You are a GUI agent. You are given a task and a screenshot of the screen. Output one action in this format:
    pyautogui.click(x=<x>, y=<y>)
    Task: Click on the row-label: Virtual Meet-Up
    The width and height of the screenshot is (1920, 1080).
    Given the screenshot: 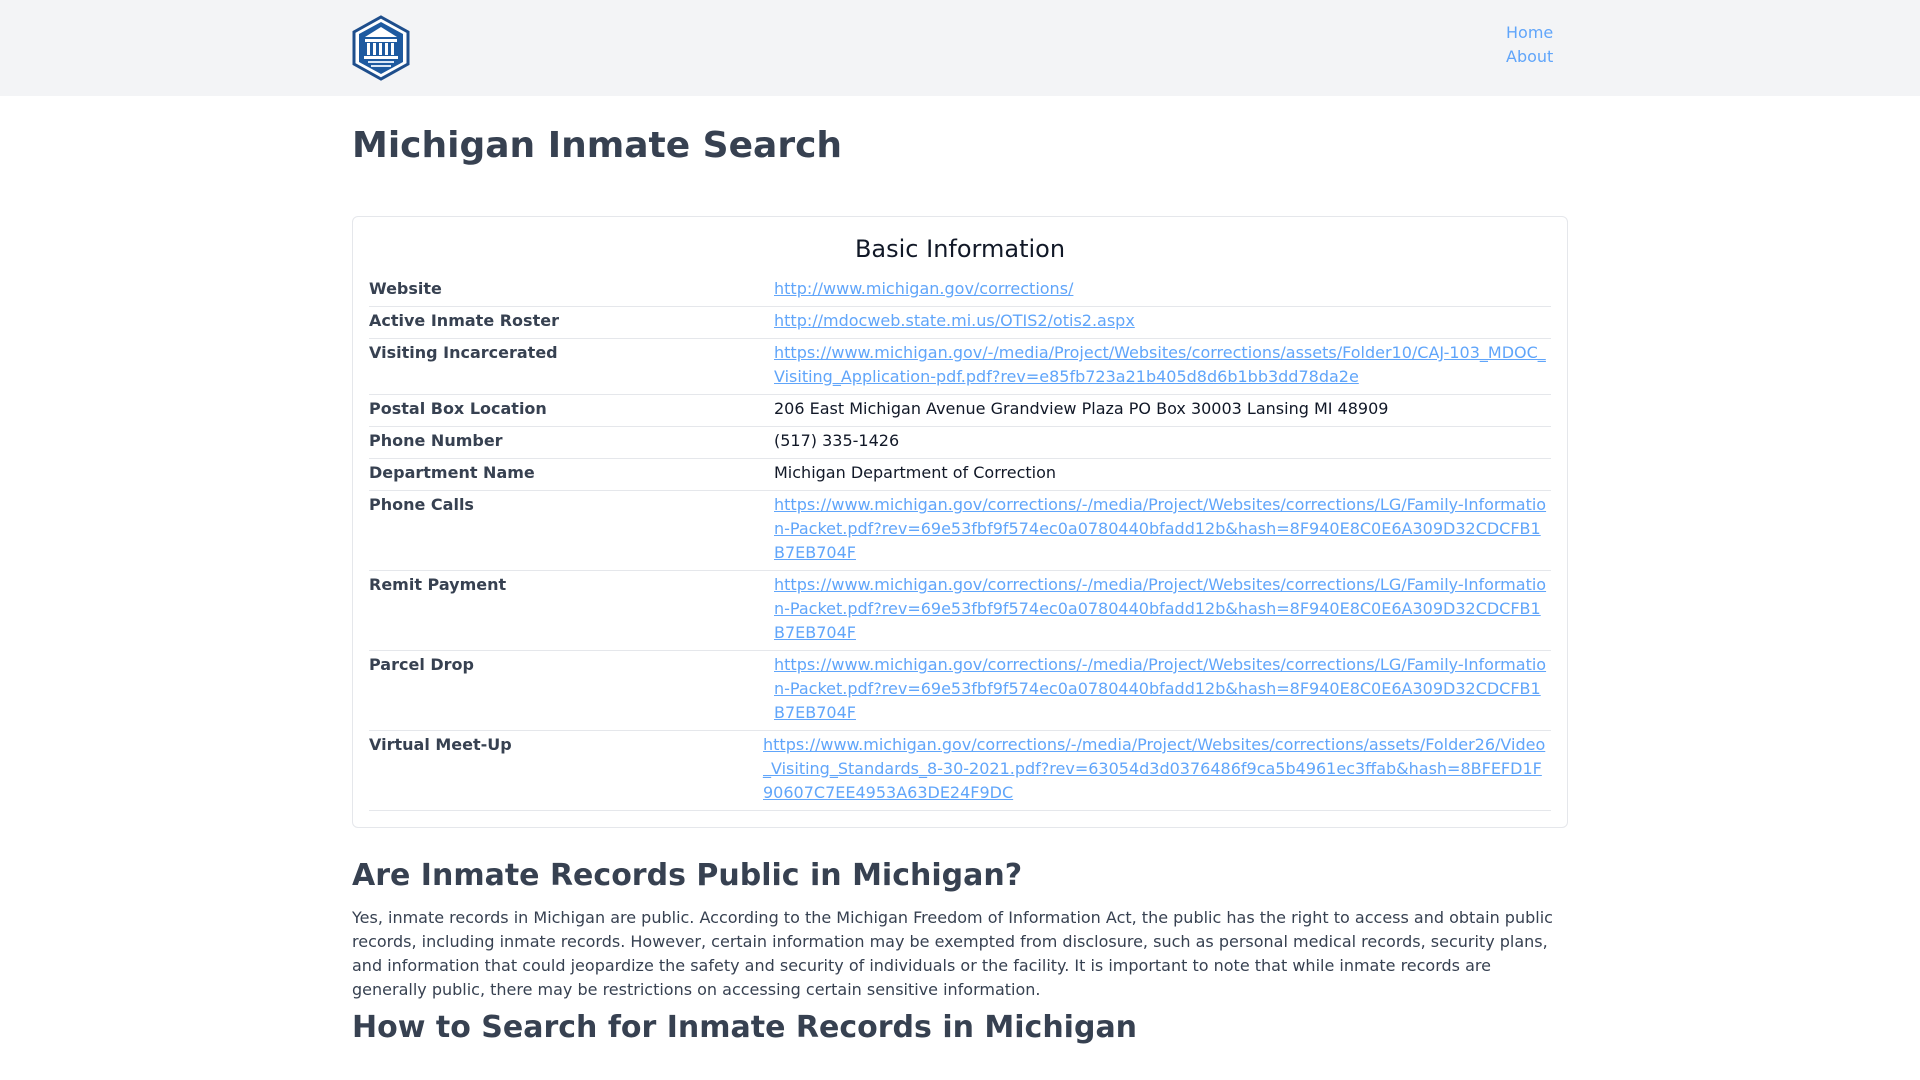 What is the action you would take?
    pyautogui.click(x=440, y=744)
    